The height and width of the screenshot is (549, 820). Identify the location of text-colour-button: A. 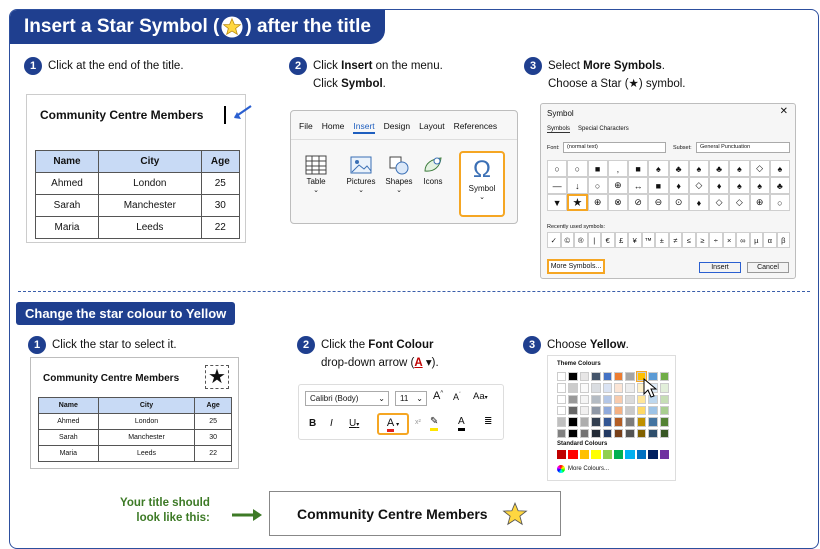
(461, 423).